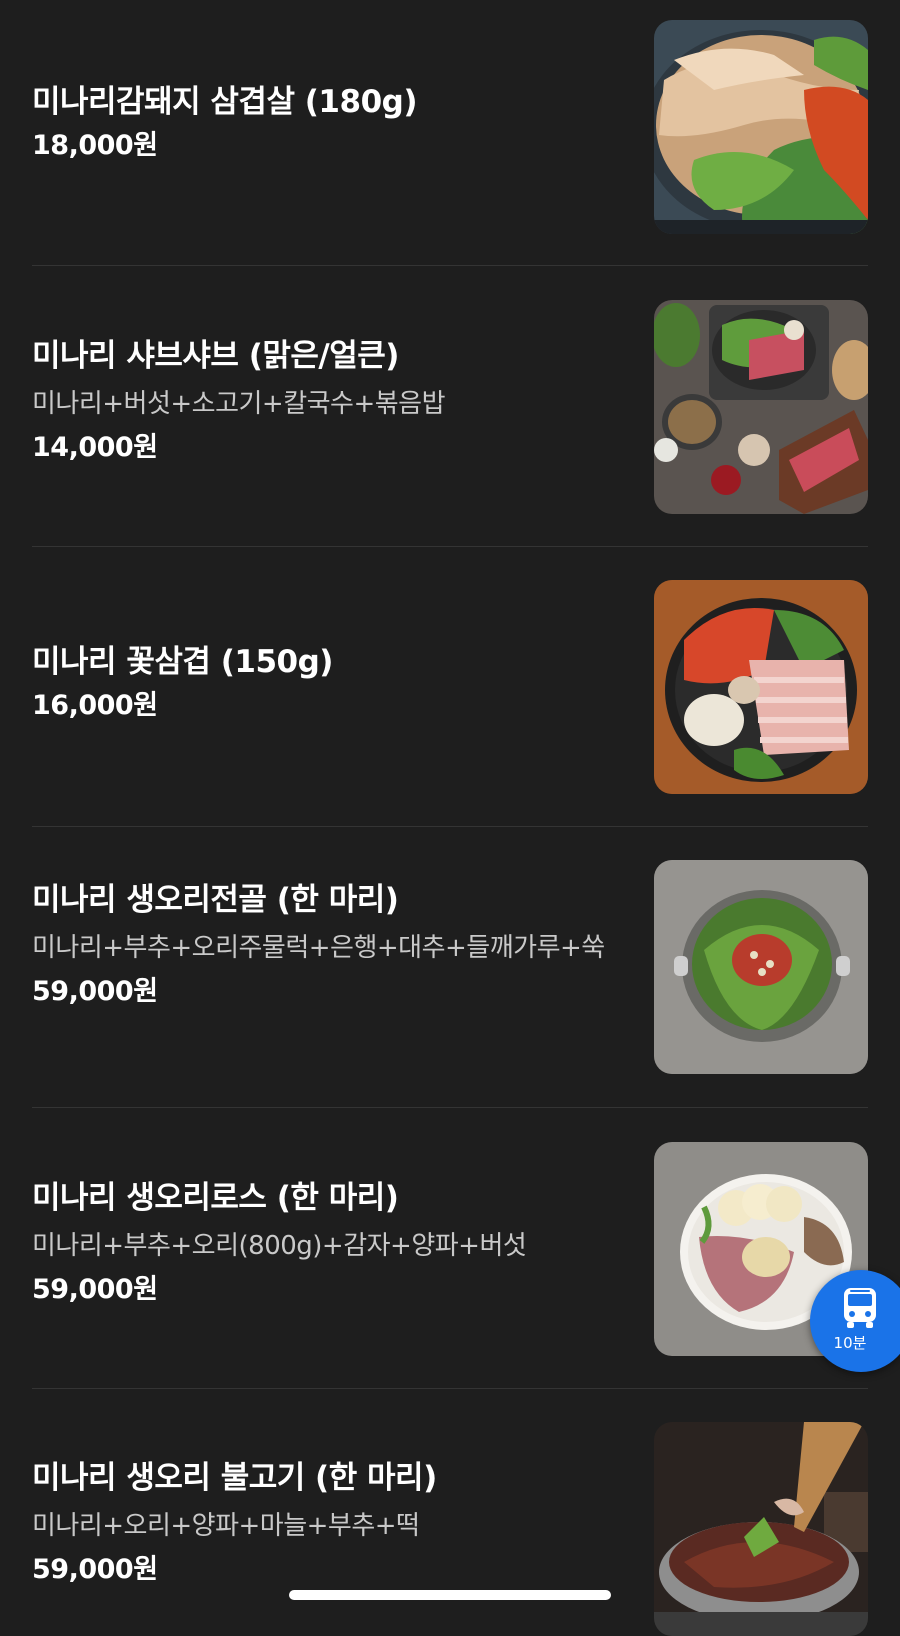 Image resolution: width=900 pixels, height=1636 pixels. What do you see at coordinates (226, 1526) in the screenshot?
I see `menu-item-description: 미나리+오리+양파+마늘+부추+떡` at bounding box center [226, 1526].